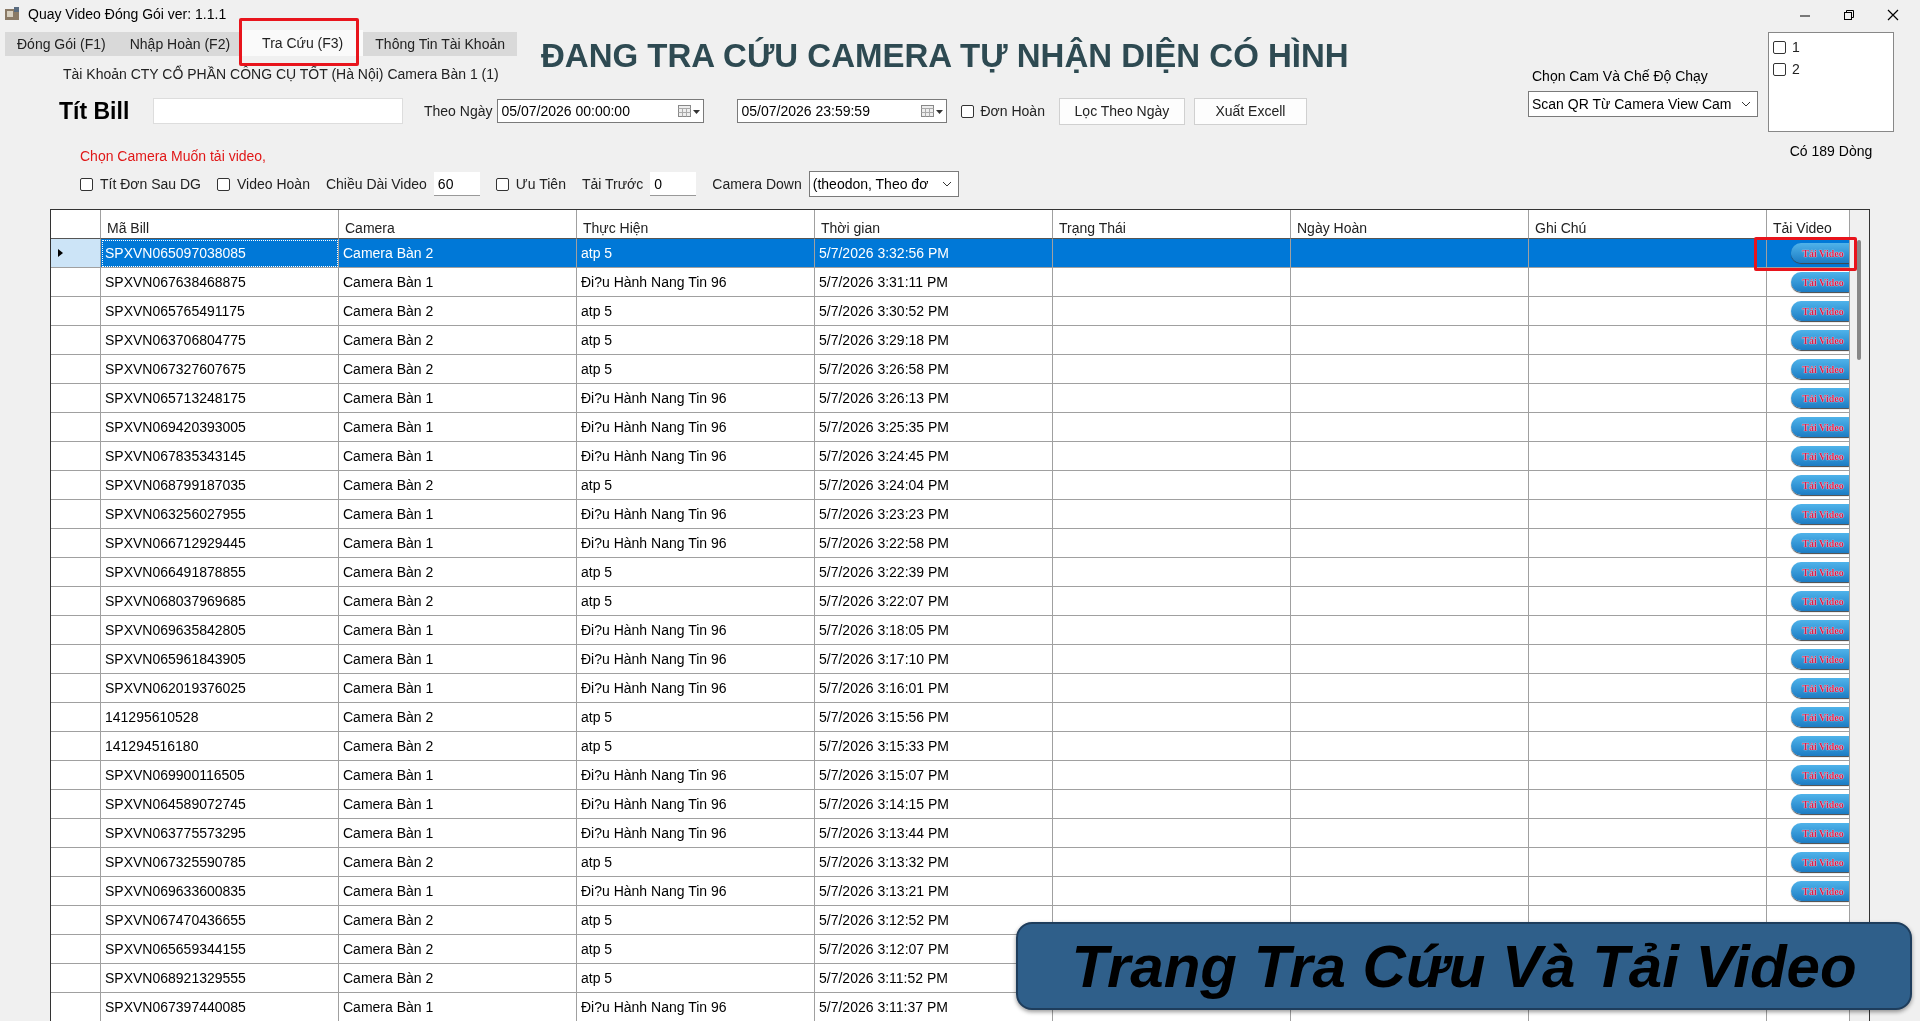  Describe the element at coordinates (281, 74) in the screenshot. I see `account-info: Tài Khoản CTY CỔ PHẦN CÔNG CỤ TỐT (Hà Nội) Camera Bàn 1 (1)` at that location.